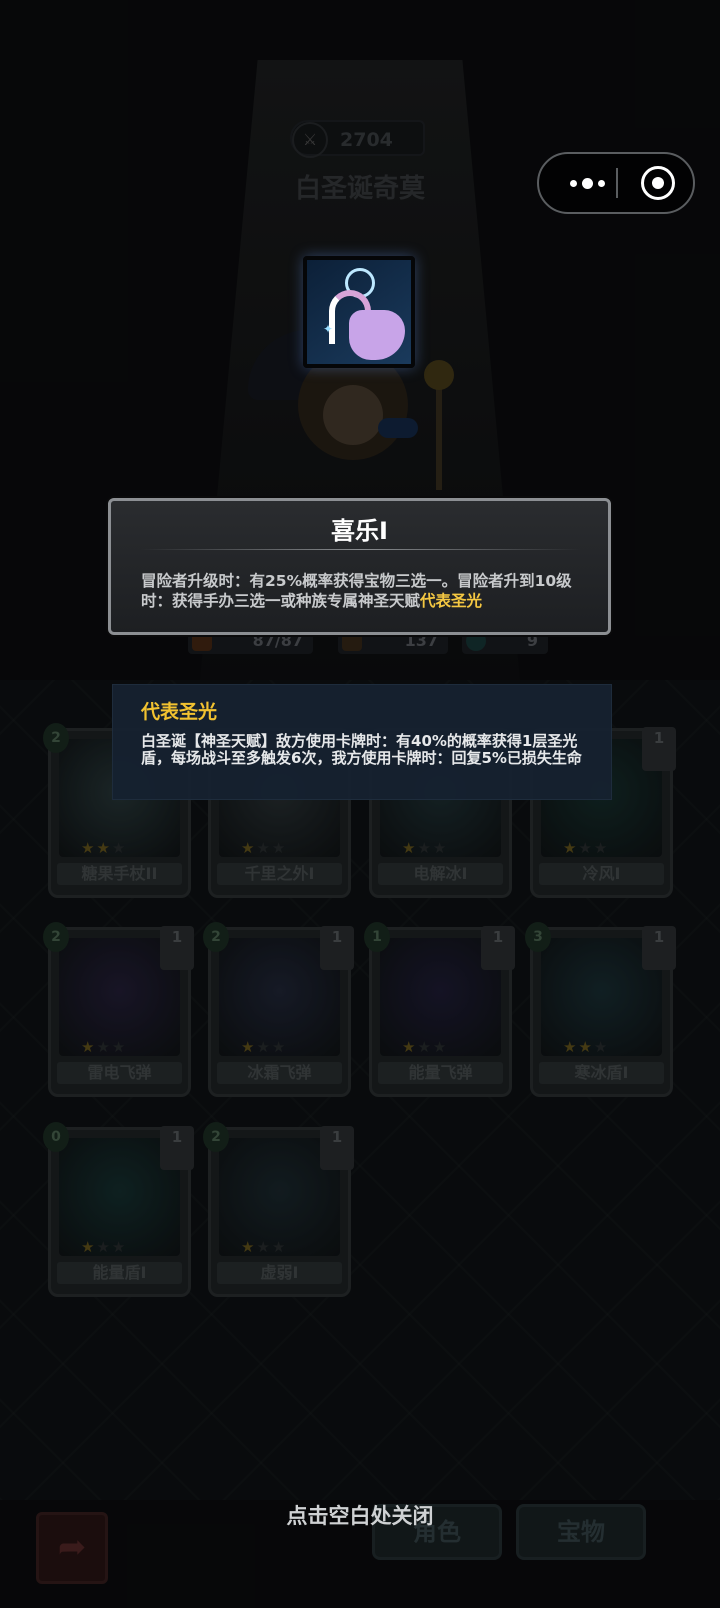  I want to click on capsule-divider, so click(617, 183).